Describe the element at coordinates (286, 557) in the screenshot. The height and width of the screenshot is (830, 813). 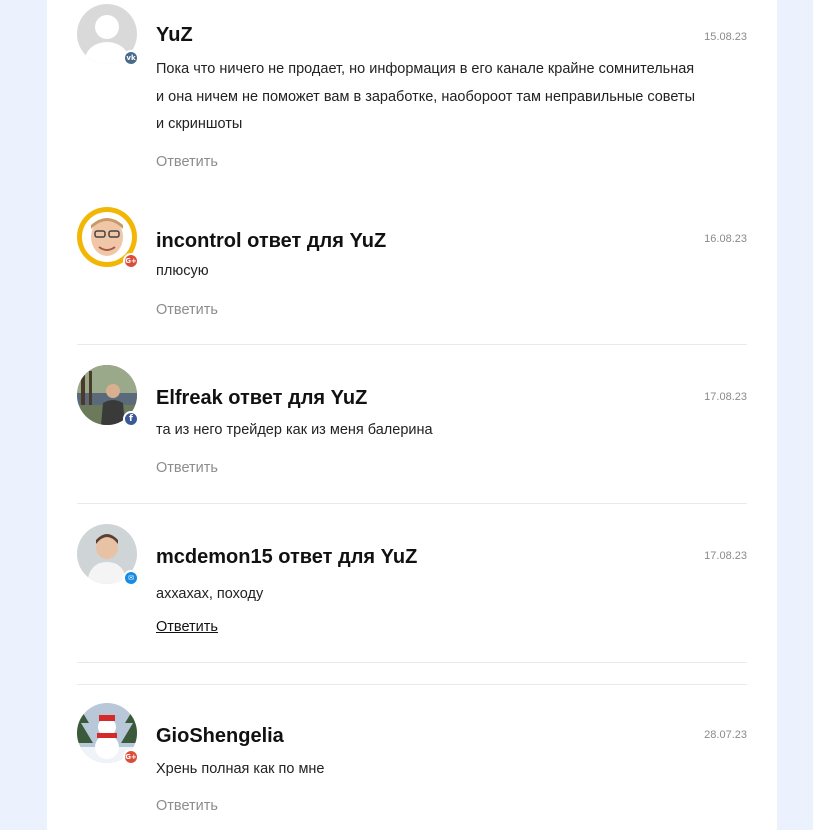
I see `comment-author: mcdemon15 ответ для YuZ` at that location.